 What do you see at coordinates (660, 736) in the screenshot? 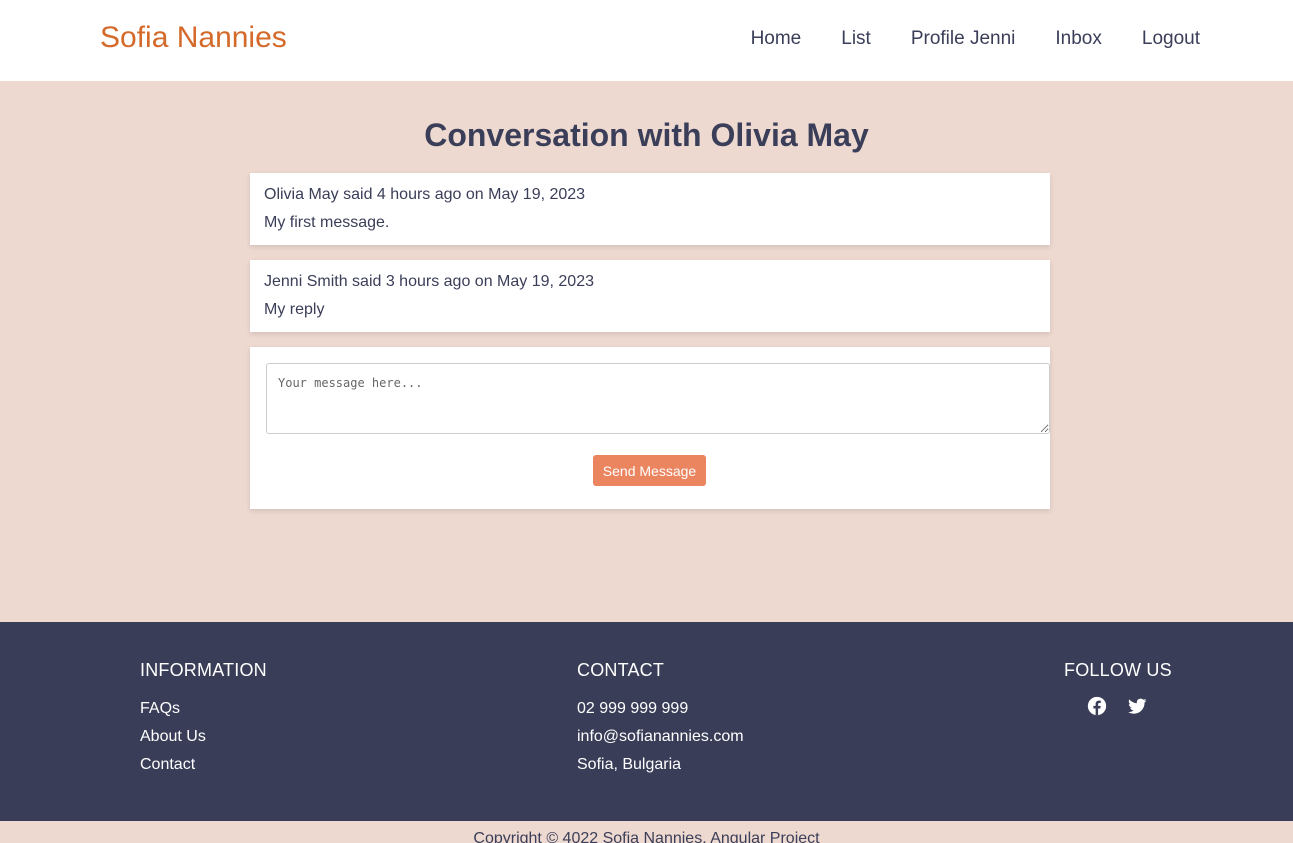
I see `contact-email: info@sofianannies.com` at bounding box center [660, 736].